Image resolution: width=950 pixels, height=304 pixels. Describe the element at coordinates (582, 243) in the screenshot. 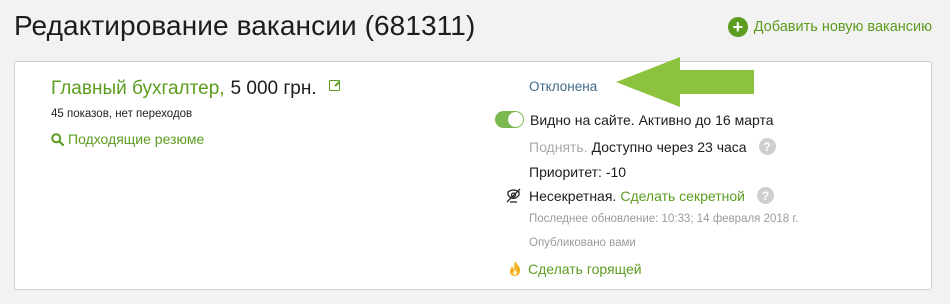

I see `published-by-text: Опубликовано вами` at that location.